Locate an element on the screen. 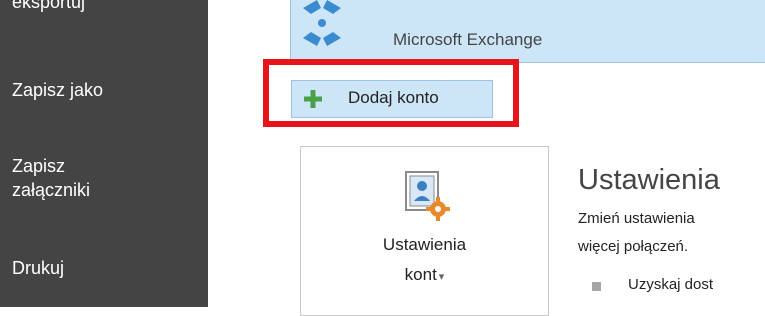 The height and width of the screenshot is (316, 765). sidebar-item-save-attachments: Zapisz załączniki is located at coordinates (51, 178).